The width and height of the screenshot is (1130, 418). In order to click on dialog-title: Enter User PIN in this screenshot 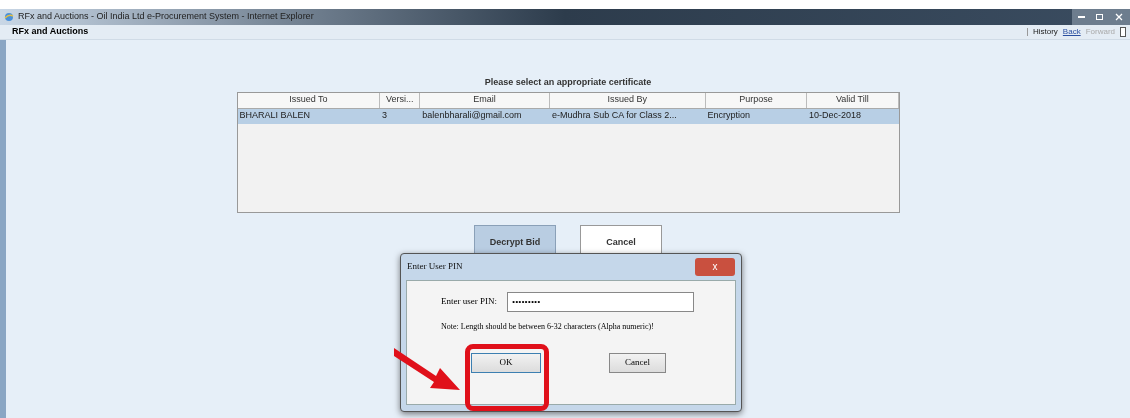, I will do `click(435, 267)`.